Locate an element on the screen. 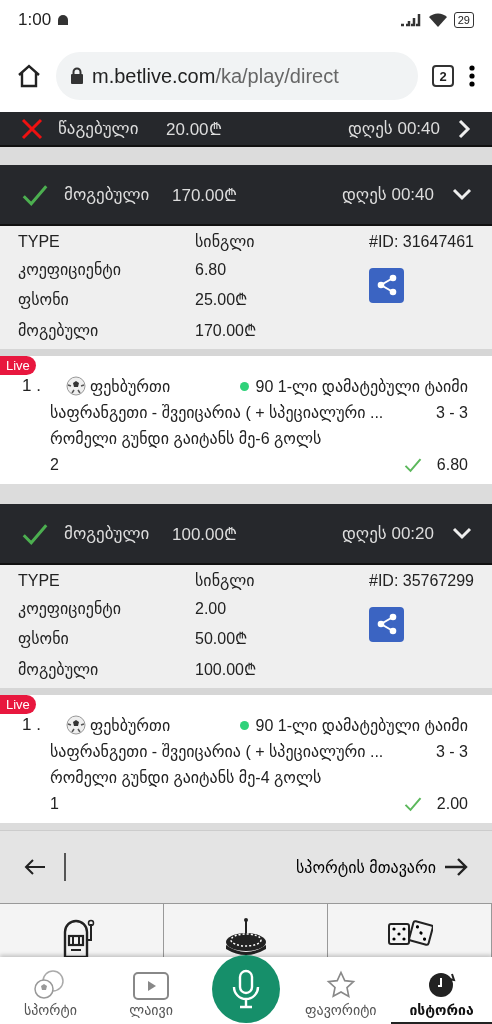  bet-amount: 100.00₾ is located at coordinates (205, 534).